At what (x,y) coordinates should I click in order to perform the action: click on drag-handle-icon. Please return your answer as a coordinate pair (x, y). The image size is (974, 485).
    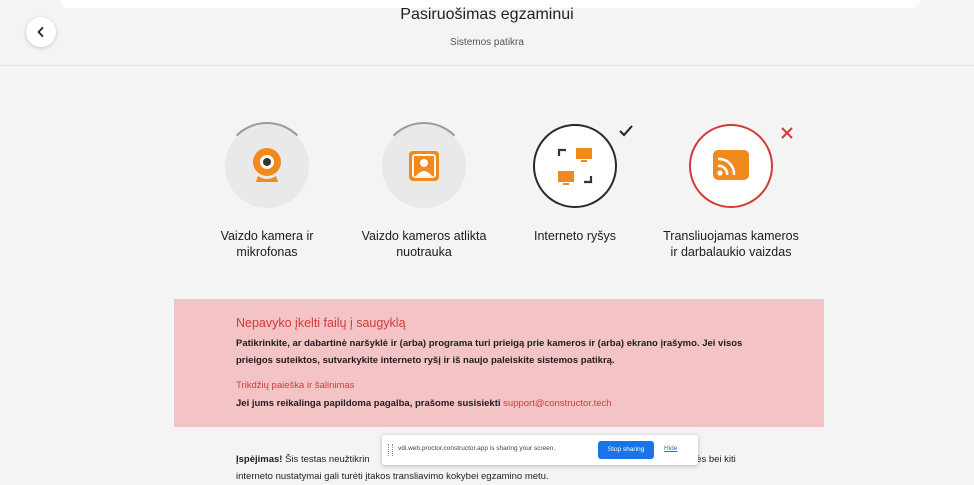
    Looking at the image, I should click on (390, 450).